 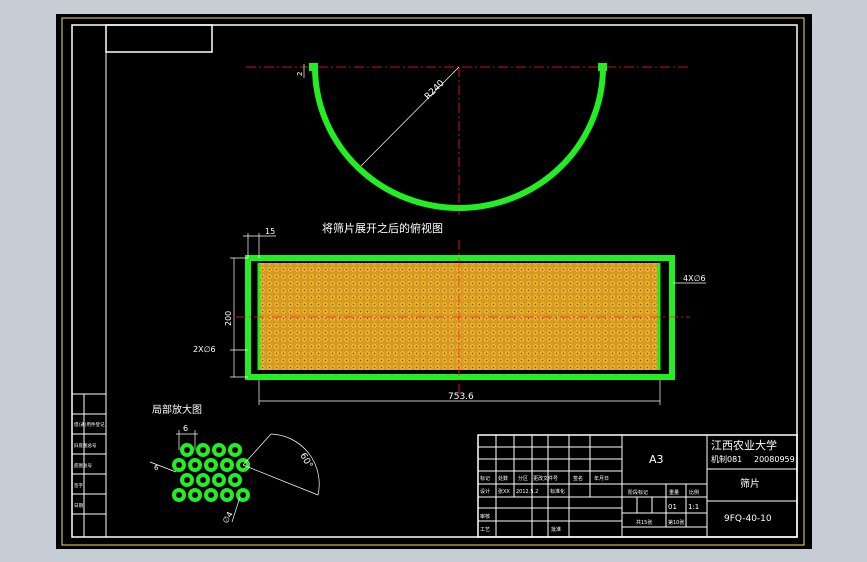 I want to click on hdr-check: 审核, so click(x=485, y=516).